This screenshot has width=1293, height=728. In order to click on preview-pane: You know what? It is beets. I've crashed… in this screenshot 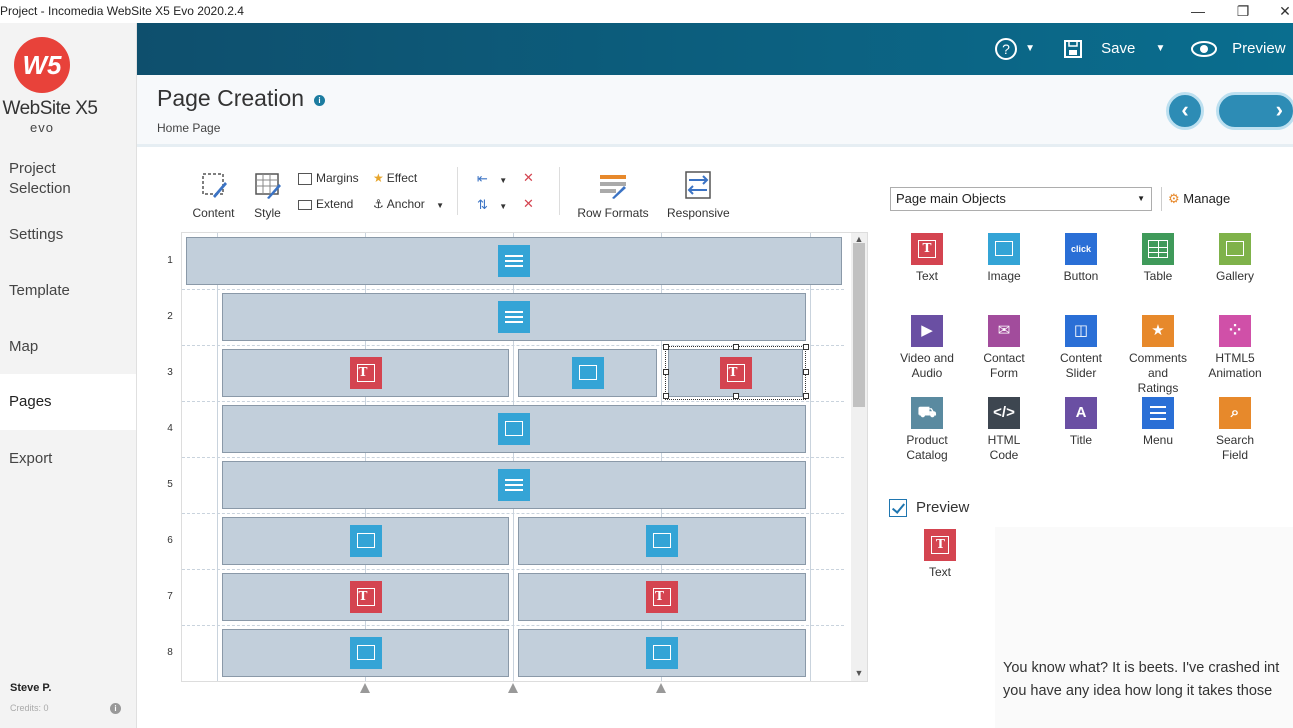, I will do `click(1144, 627)`.